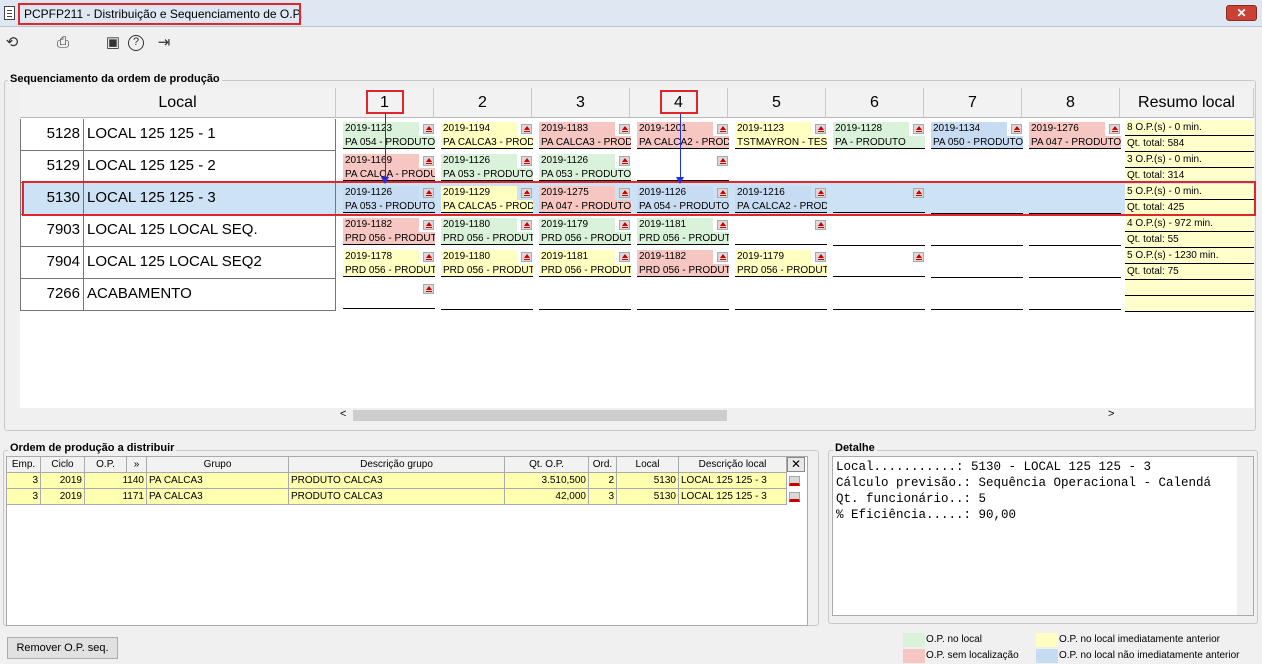  I want to click on grid-cell: 2, so click(603, 481).